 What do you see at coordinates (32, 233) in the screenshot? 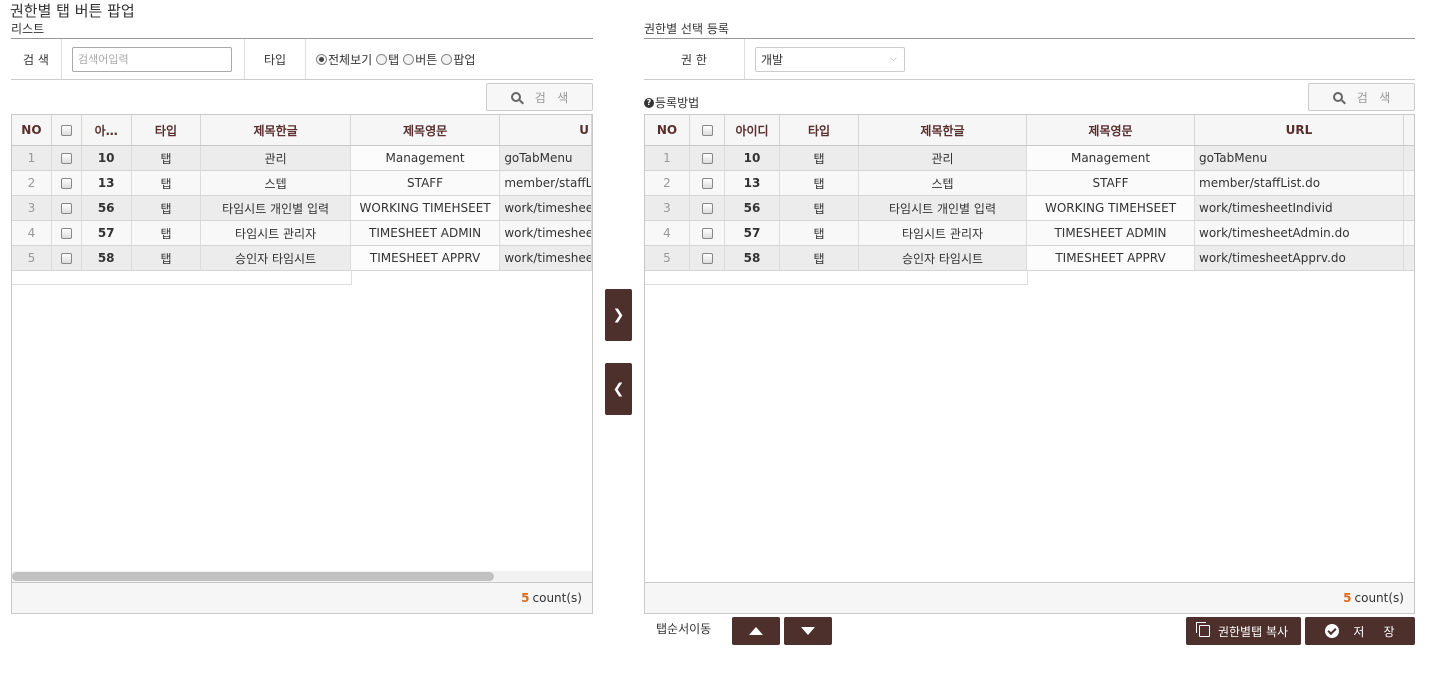
I see `cell-no: 4` at bounding box center [32, 233].